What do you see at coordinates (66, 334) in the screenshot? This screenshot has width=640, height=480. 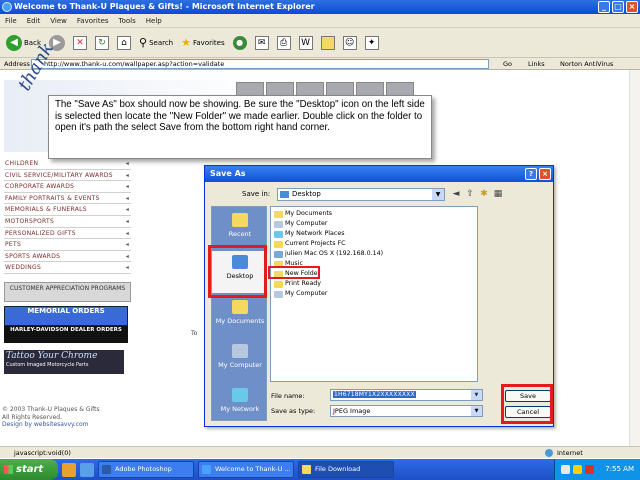 I see `harley-davidson-button: HARLEY-DAVIDSON DEALER ORDERS` at bounding box center [66, 334].